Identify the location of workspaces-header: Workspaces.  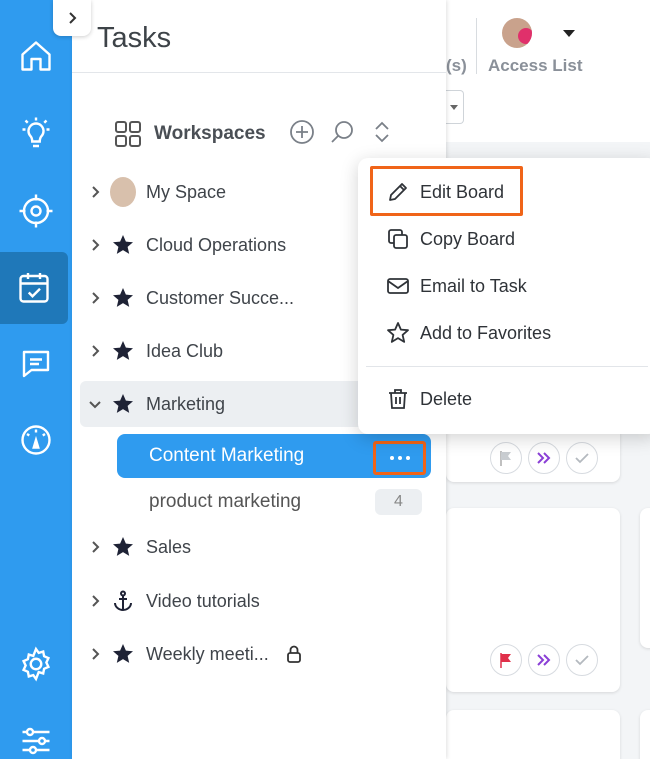
(190, 134).